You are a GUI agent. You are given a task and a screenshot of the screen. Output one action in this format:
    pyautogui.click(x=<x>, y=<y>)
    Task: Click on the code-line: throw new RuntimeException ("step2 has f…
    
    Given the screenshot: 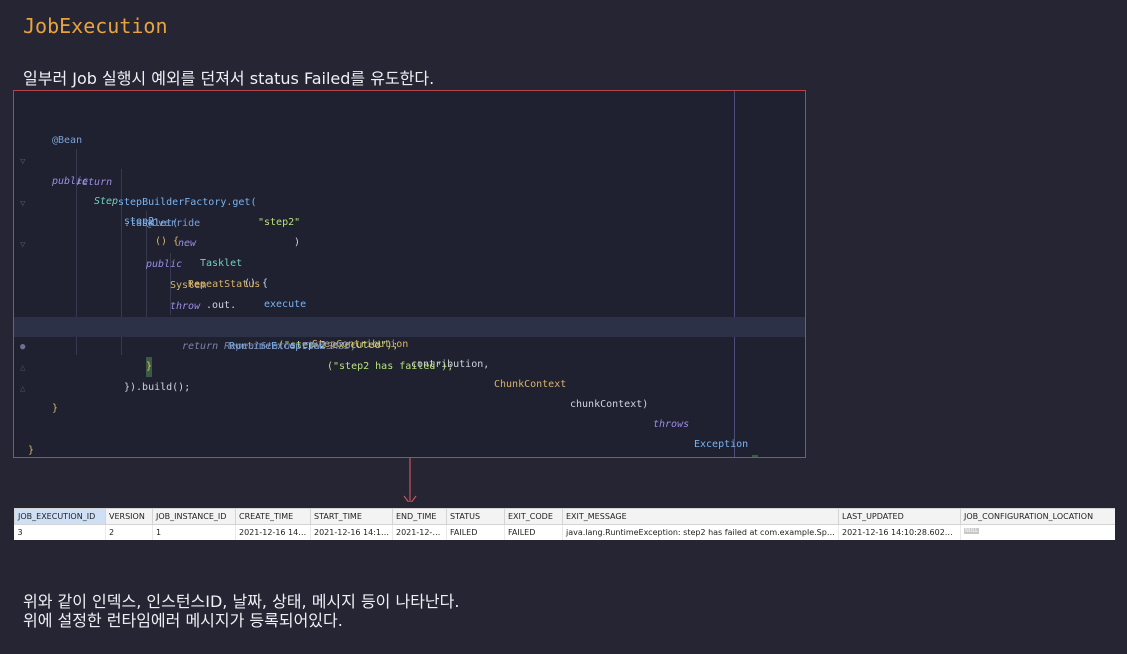 What is the action you would take?
    pyautogui.click(x=409, y=324)
    